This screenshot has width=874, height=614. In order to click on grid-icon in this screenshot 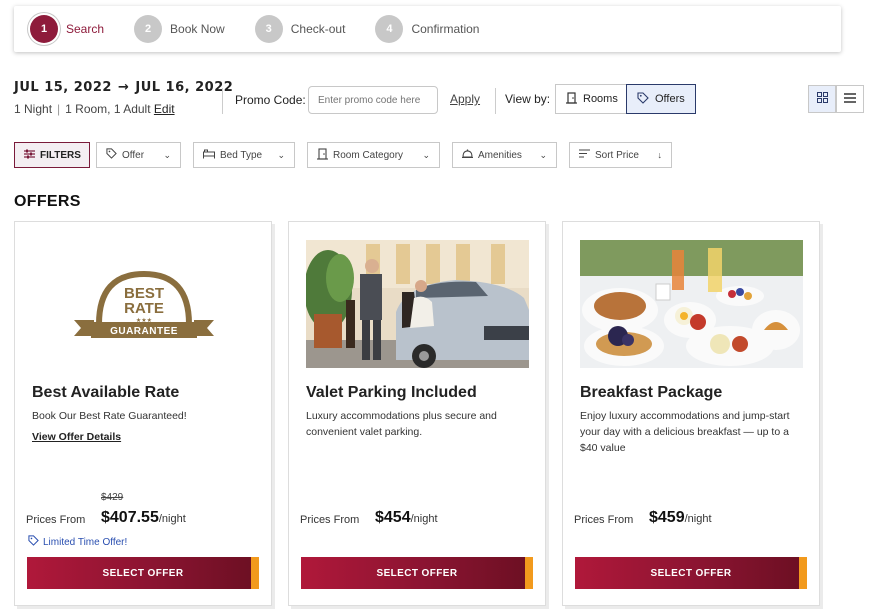, I will do `click(822, 99)`.